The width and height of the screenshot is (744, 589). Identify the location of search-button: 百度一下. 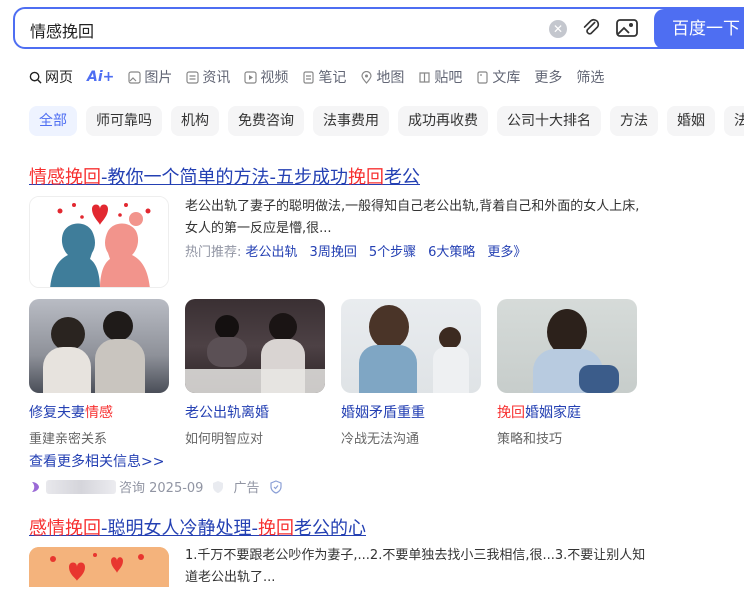
(699, 29).